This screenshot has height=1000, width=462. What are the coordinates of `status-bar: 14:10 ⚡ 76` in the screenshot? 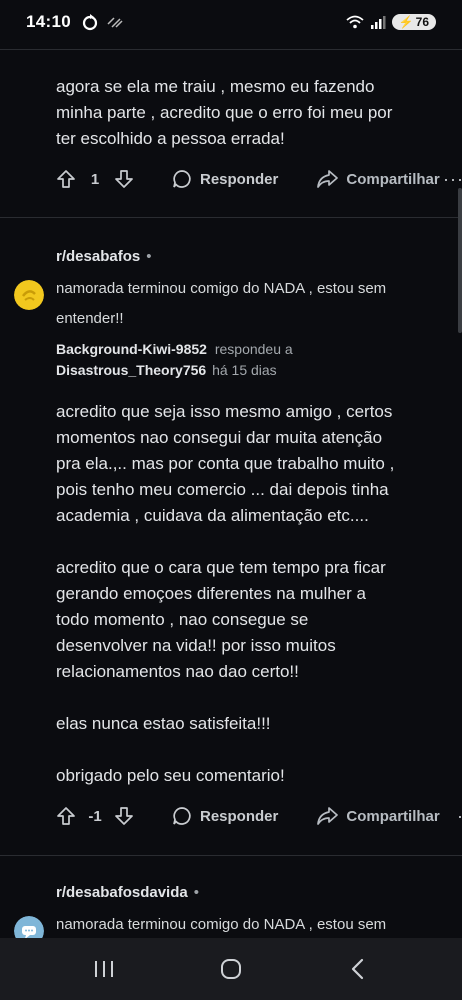 It's located at (231, 22).